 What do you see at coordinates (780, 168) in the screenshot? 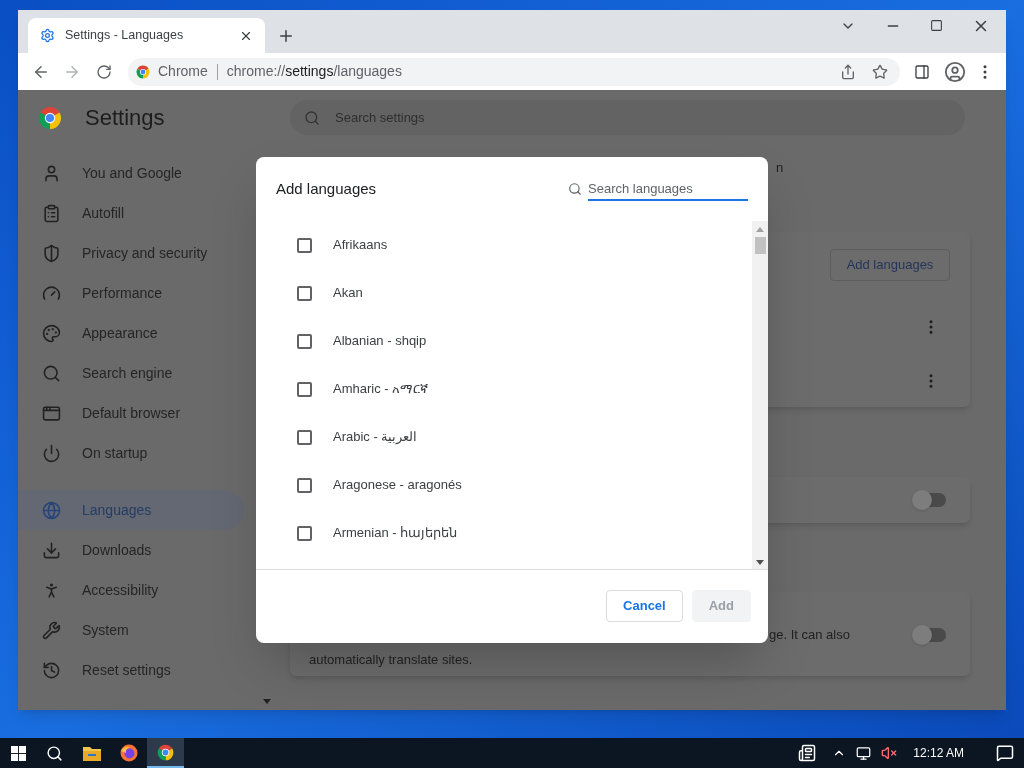
I see `section-text: n` at bounding box center [780, 168].